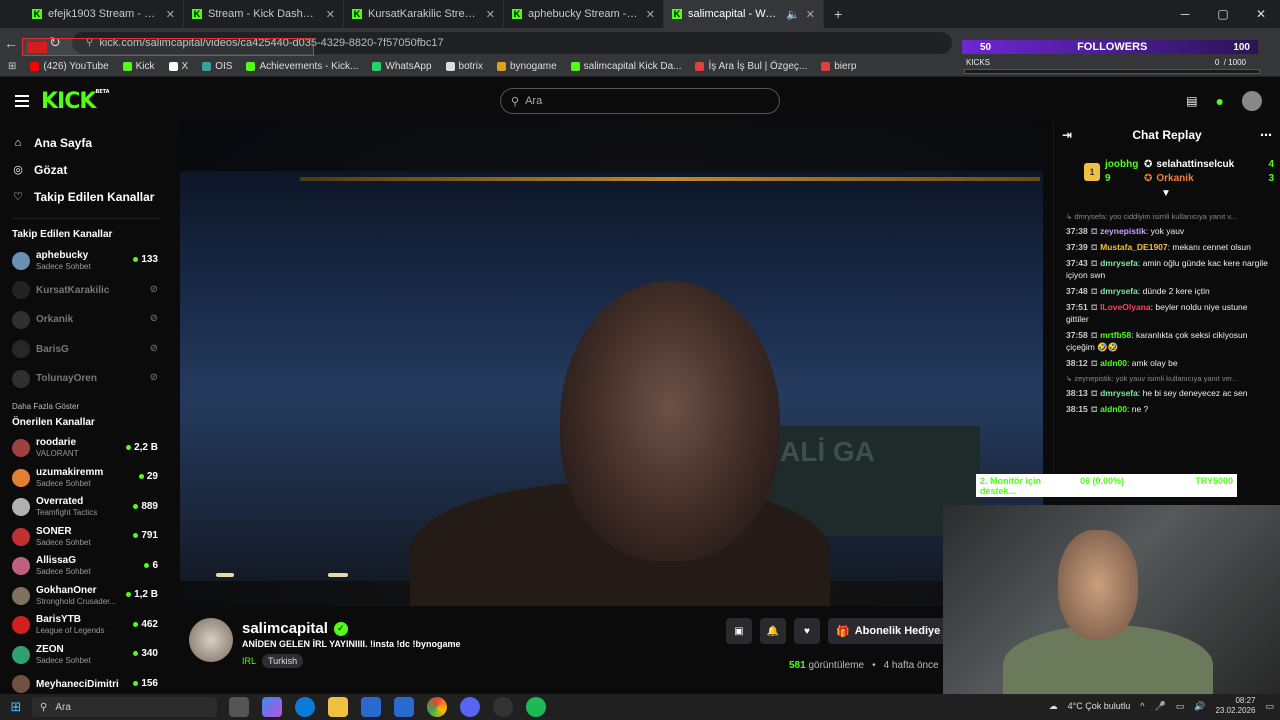 Image resolution: width=1280 pixels, height=720 pixels. I want to click on bookmark-item: bynogame, so click(526, 66).